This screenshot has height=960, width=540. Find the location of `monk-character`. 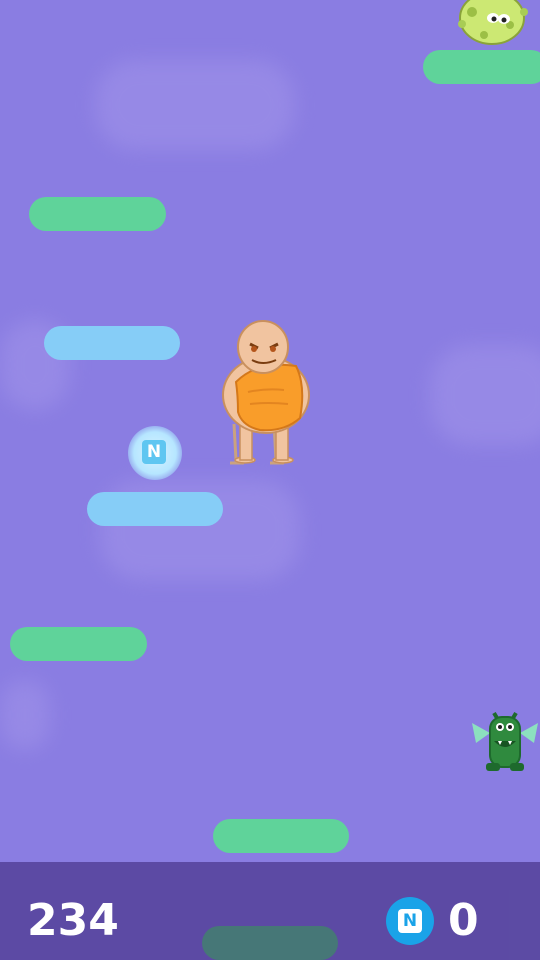

monk-character is located at coordinates (266, 392).